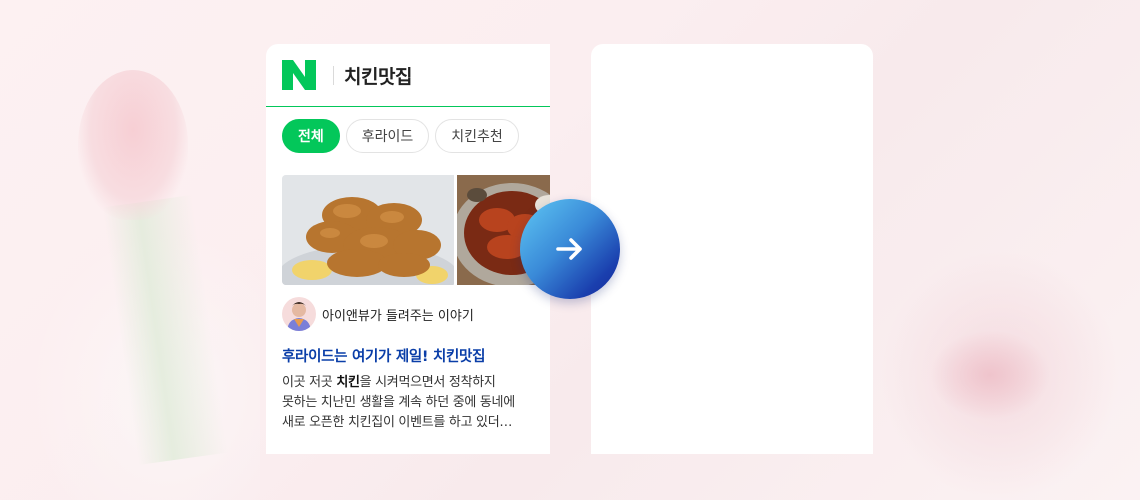 This screenshot has width=1140, height=500. What do you see at coordinates (477, 136) in the screenshot?
I see `chip-chicken-recommend: 치킨추천` at bounding box center [477, 136].